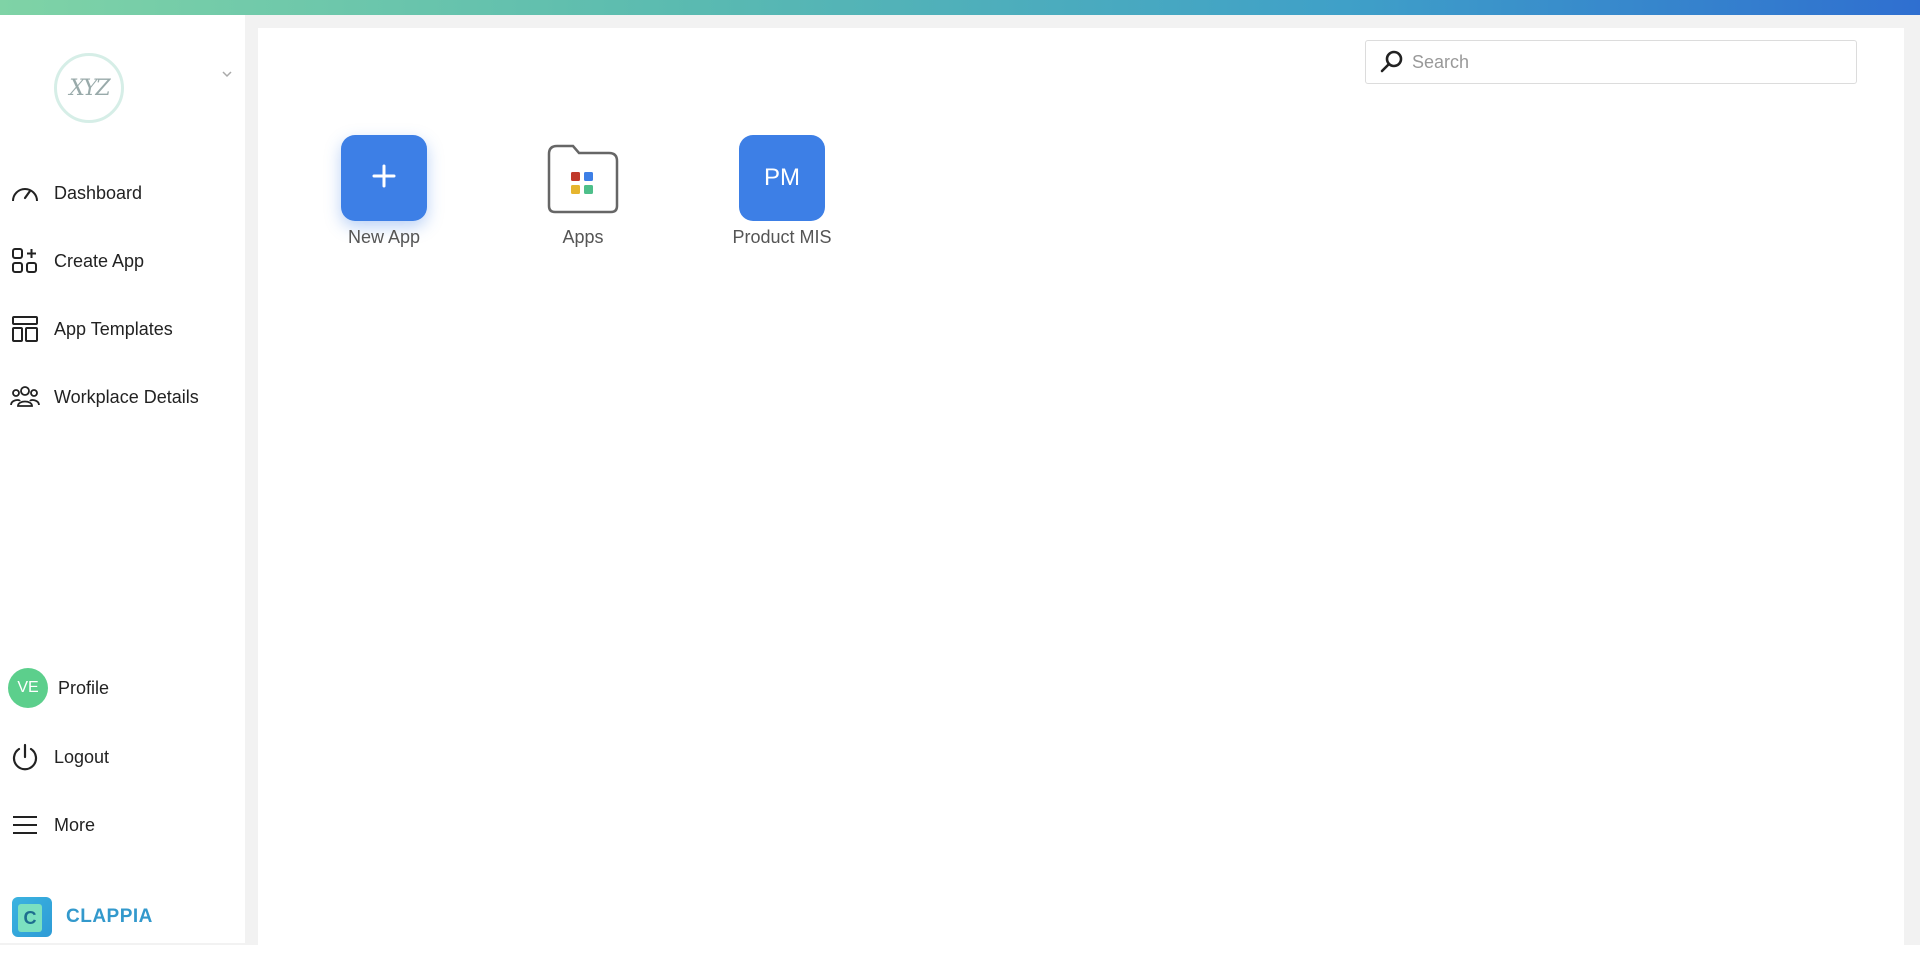 This screenshot has width=1920, height=964. I want to click on bottom-strip, so click(960, 954).